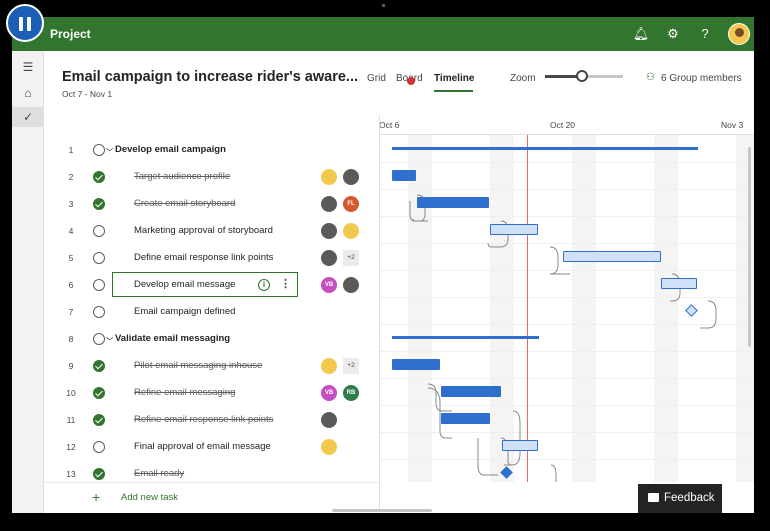 The height and width of the screenshot is (531, 770). Describe the element at coordinates (382, 510) in the screenshot. I see `horizontal-scrollbar` at that location.